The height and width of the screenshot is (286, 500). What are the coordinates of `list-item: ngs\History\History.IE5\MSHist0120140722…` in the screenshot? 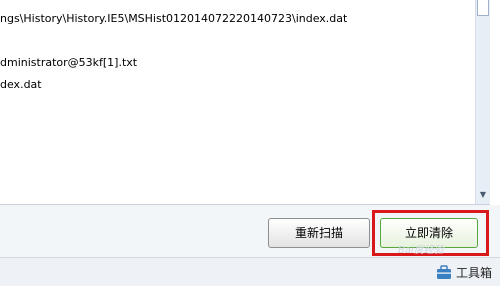 It's located at (173, 19).